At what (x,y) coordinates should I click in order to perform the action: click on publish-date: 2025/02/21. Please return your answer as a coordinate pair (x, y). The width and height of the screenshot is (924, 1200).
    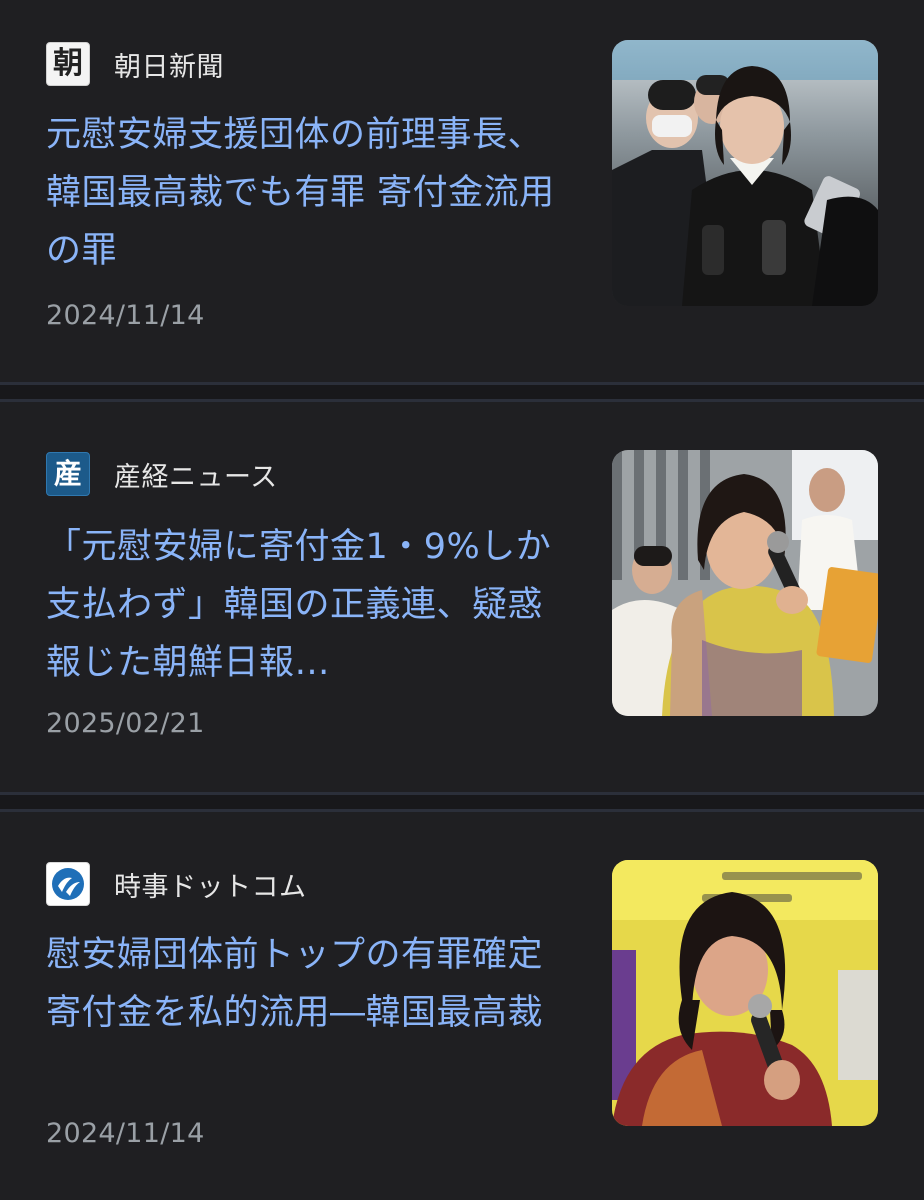
    Looking at the image, I should click on (125, 723).